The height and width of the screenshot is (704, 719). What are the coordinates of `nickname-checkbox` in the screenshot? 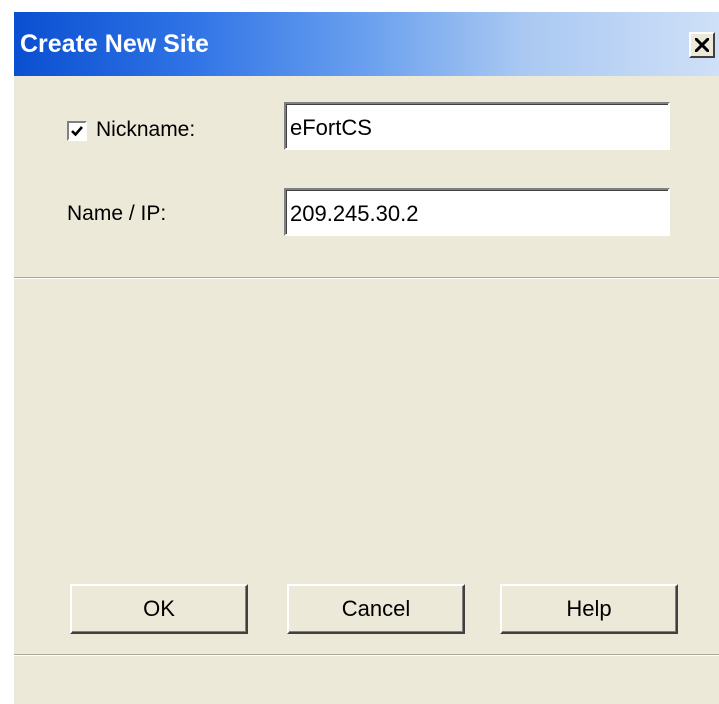 It's located at (77, 131).